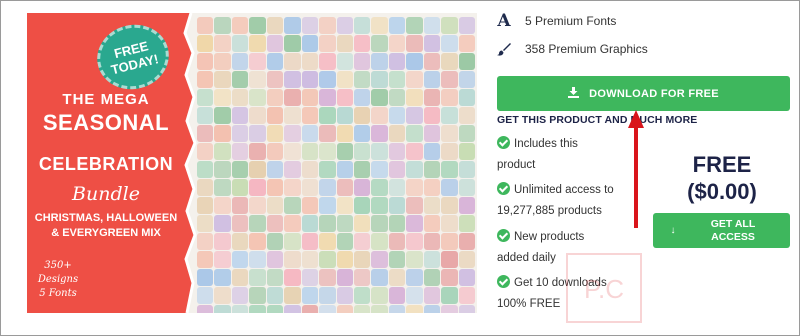 The width and height of the screenshot is (800, 336). I want to click on feature-line-2: 19,277,885 products, so click(549, 211).